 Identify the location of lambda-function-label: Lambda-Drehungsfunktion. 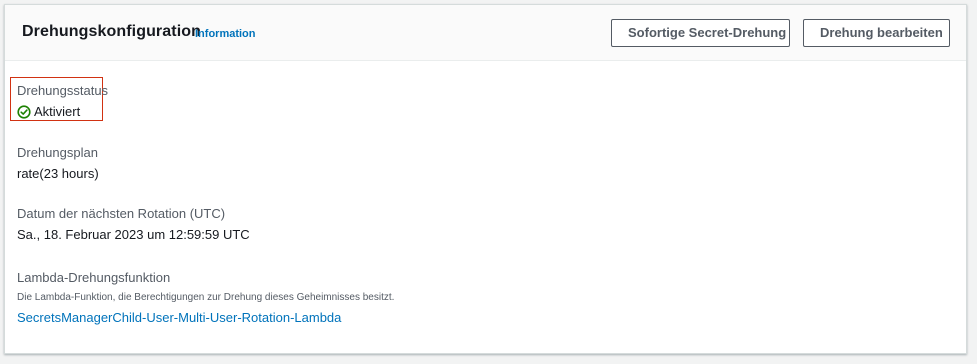
(94, 277).